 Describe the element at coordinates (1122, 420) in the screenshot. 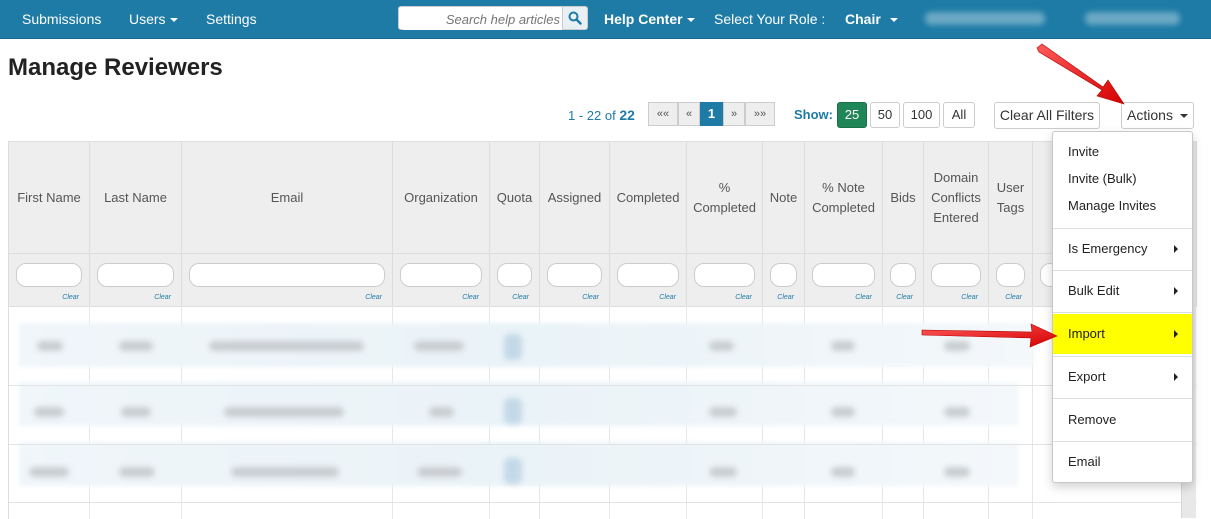

I see `menu-item-remove: Remove` at that location.